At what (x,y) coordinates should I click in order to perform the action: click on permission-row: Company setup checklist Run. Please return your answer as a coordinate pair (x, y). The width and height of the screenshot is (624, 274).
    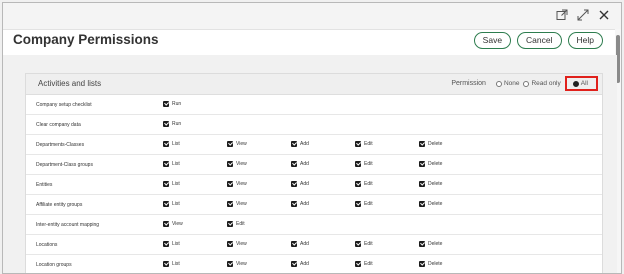
    Looking at the image, I should click on (314, 105).